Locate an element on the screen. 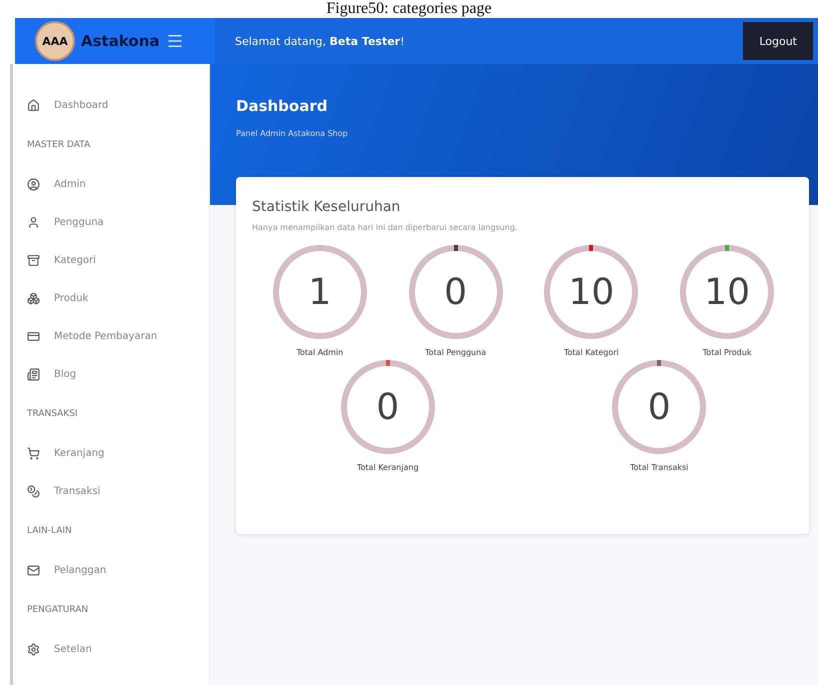 The width and height of the screenshot is (818, 685). sidebar-heading: MASTER DATA is located at coordinates (59, 145).